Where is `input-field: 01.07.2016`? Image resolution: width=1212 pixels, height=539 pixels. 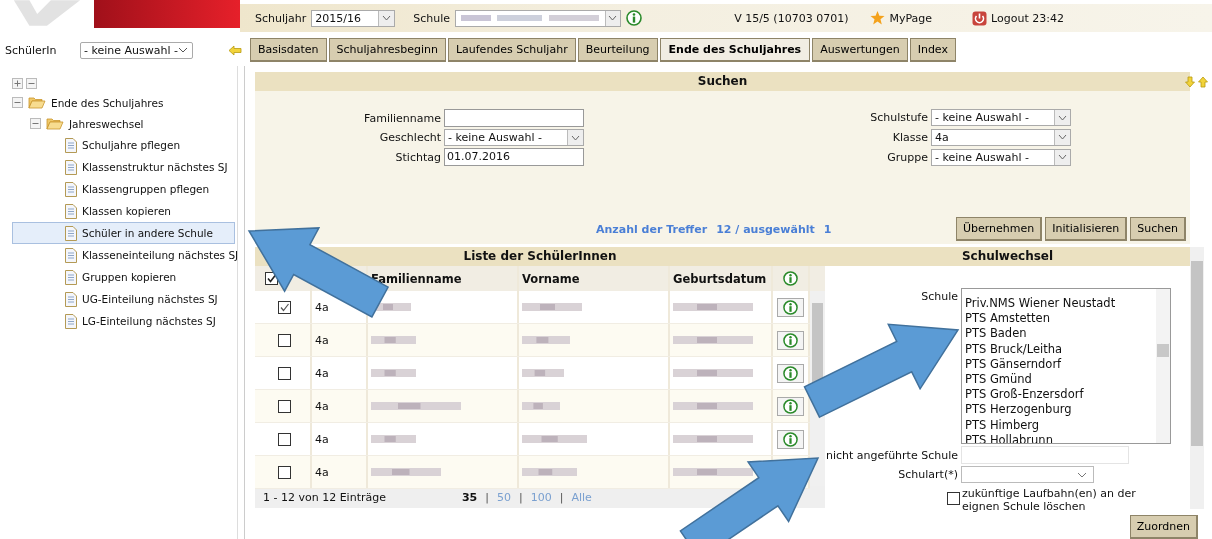 input-field: 01.07.2016 is located at coordinates (514, 157).